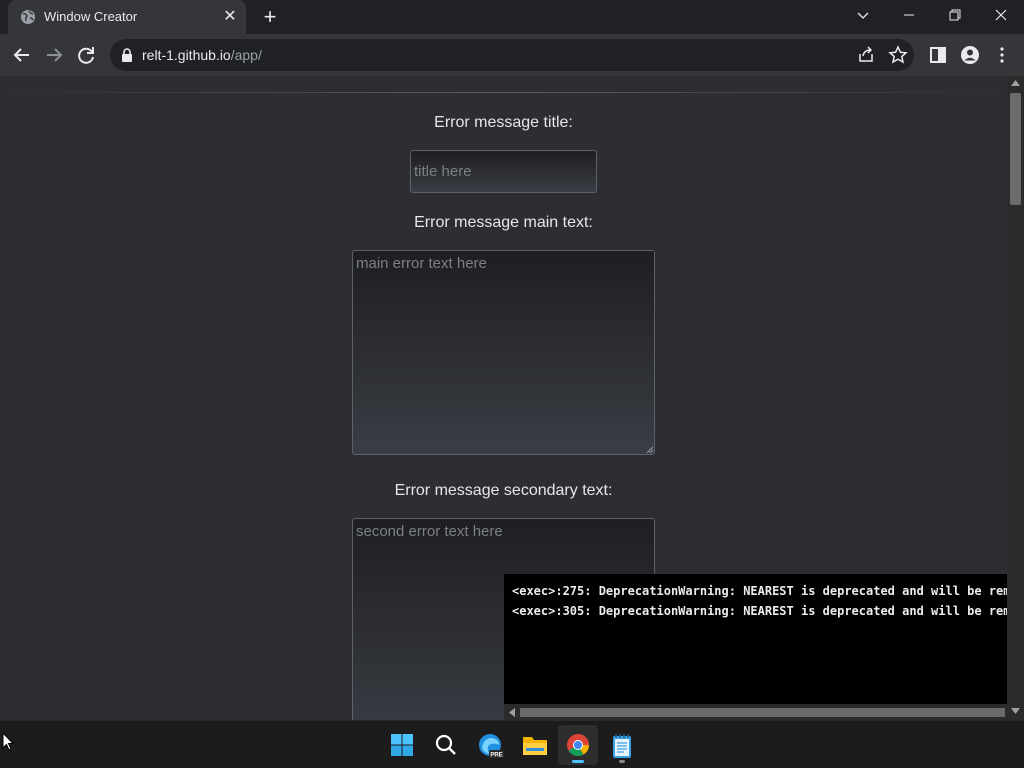 The width and height of the screenshot is (1024, 768). Describe the element at coordinates (622, 761) in the screenshot. I see `running-indicator` at that location.